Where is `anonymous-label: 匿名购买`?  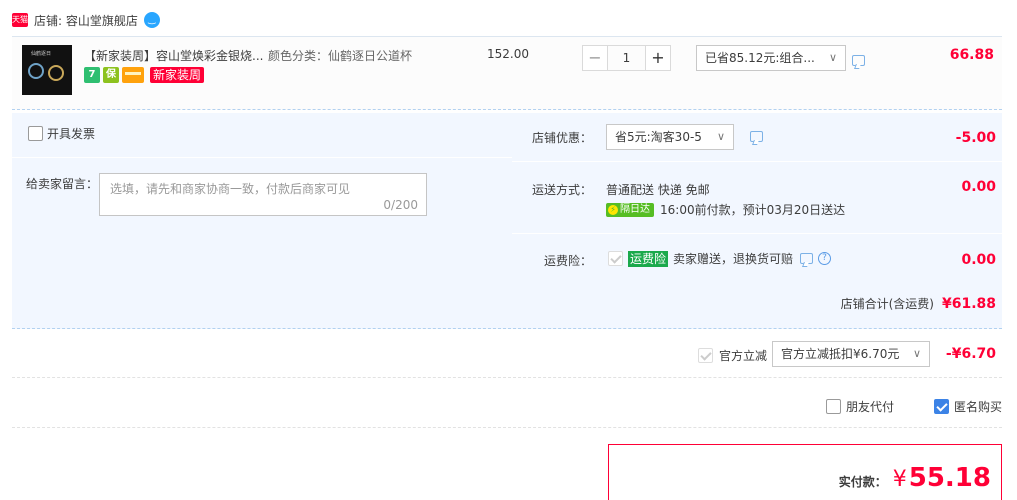 anonymous-label: 匿名购买 is located at coordinates (978, 407).